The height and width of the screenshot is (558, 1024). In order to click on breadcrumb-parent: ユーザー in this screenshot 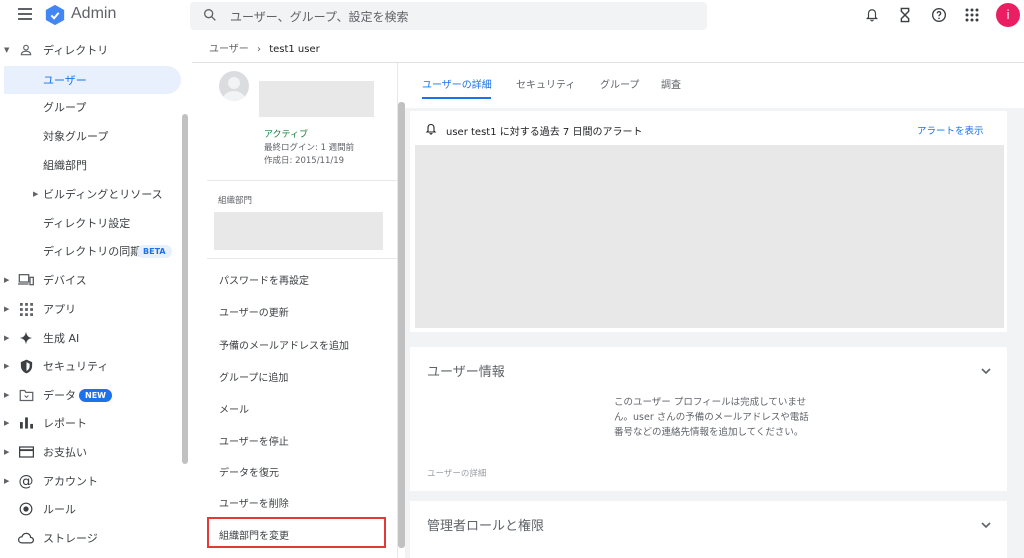, I will do `click(229, 49)`.